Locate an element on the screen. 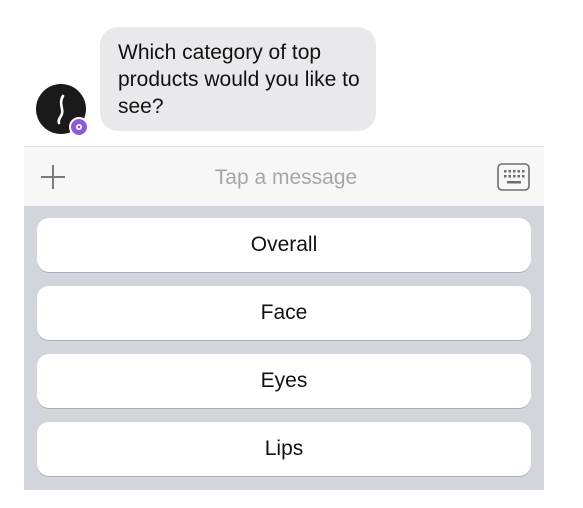 This screenshot has height=508, width=583. message-input is located at coordinates (286, 178).